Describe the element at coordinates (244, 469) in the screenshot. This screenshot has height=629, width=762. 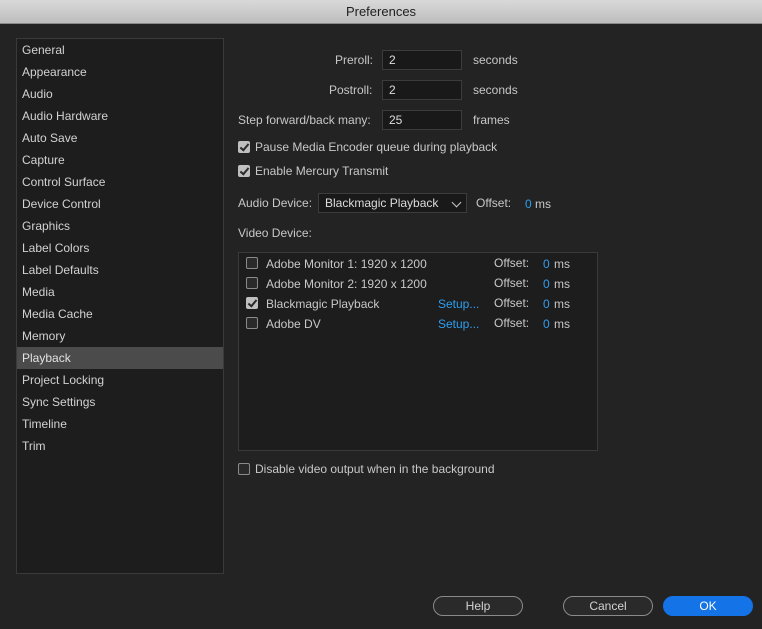
I see `disable-video-bg-checkbox` at that location.